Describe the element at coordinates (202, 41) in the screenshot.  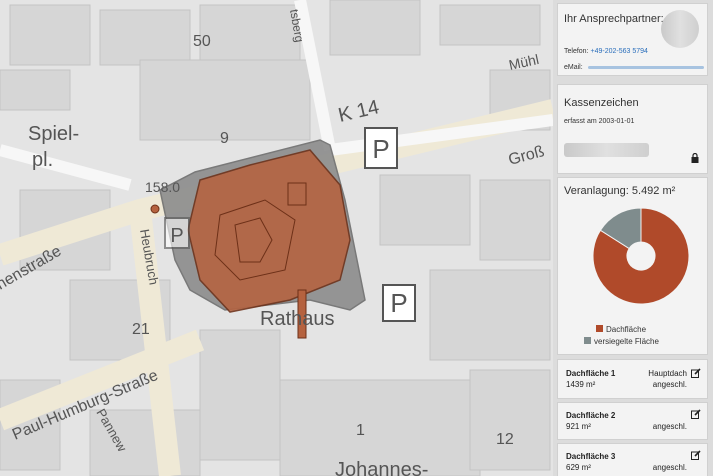
I see `house-number: 50` at that location.